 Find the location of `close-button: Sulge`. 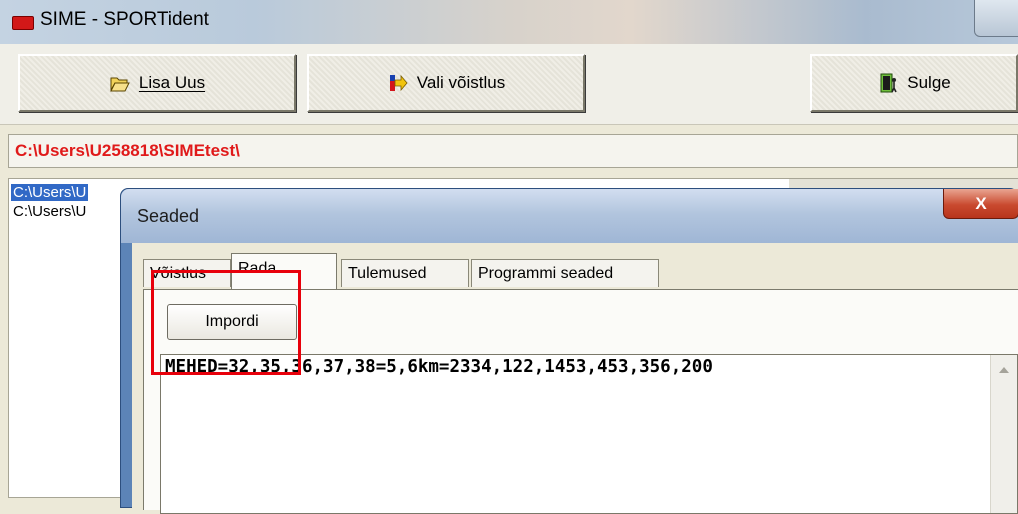

close-button: Sulge is located at coordinates (914, 83).